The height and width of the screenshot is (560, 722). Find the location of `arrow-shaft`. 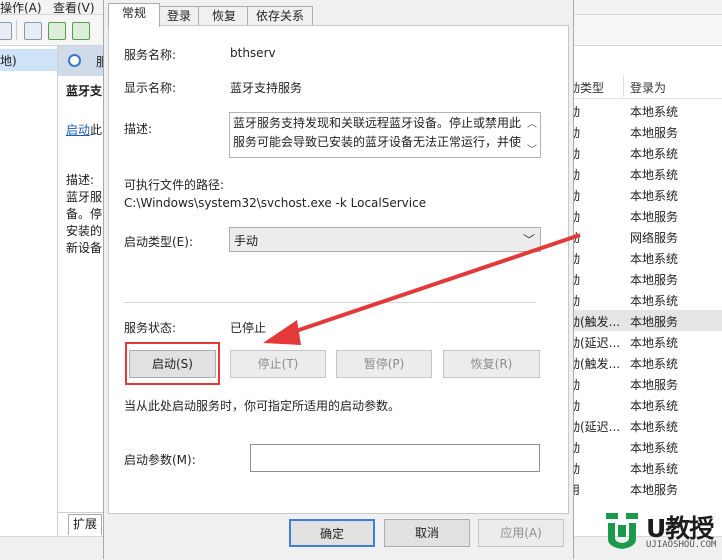

arrow-shaft is located at coordinates (433, 284).